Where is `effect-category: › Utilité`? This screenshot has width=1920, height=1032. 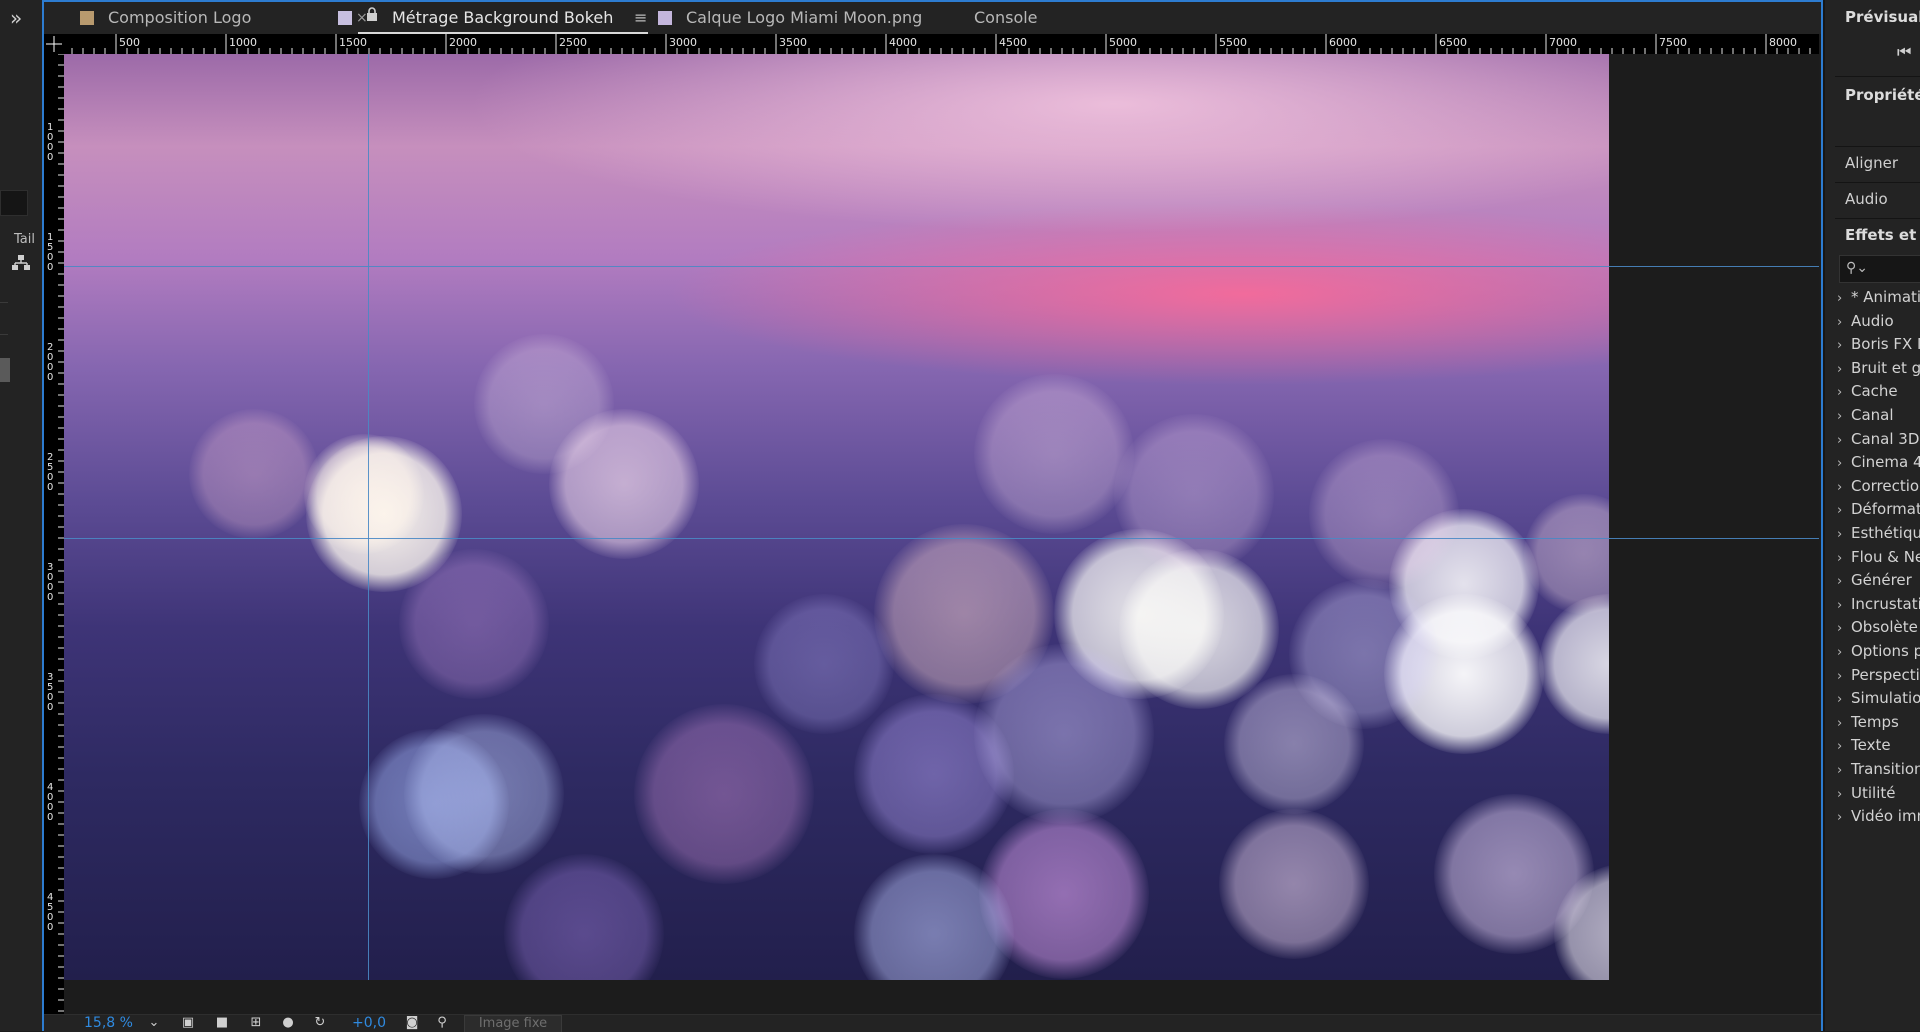 effect-category: › Utilité is located at coordinates (1866, 793).